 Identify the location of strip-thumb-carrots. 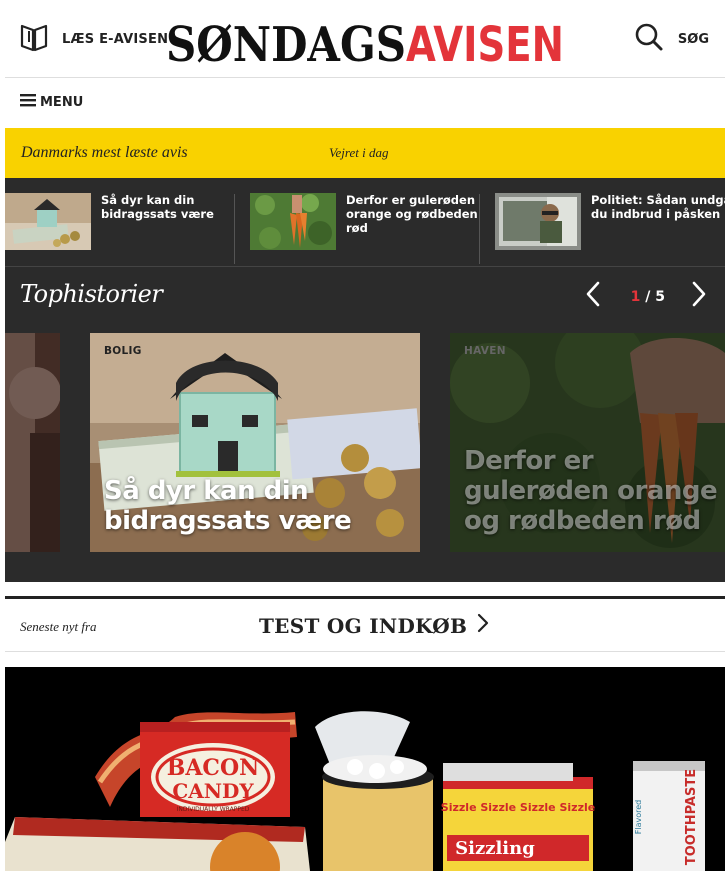
(293, 221).